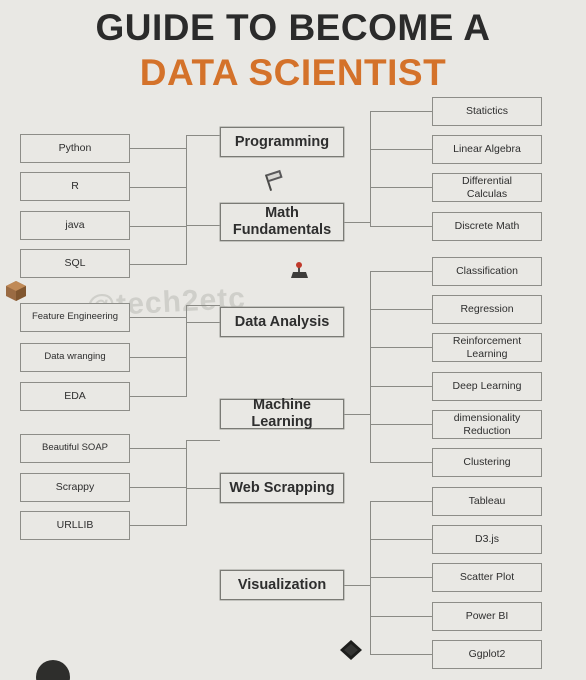 This screenshot has height=680, width=586. I want to click on right-item-label: Tableau, so click(487, 501).